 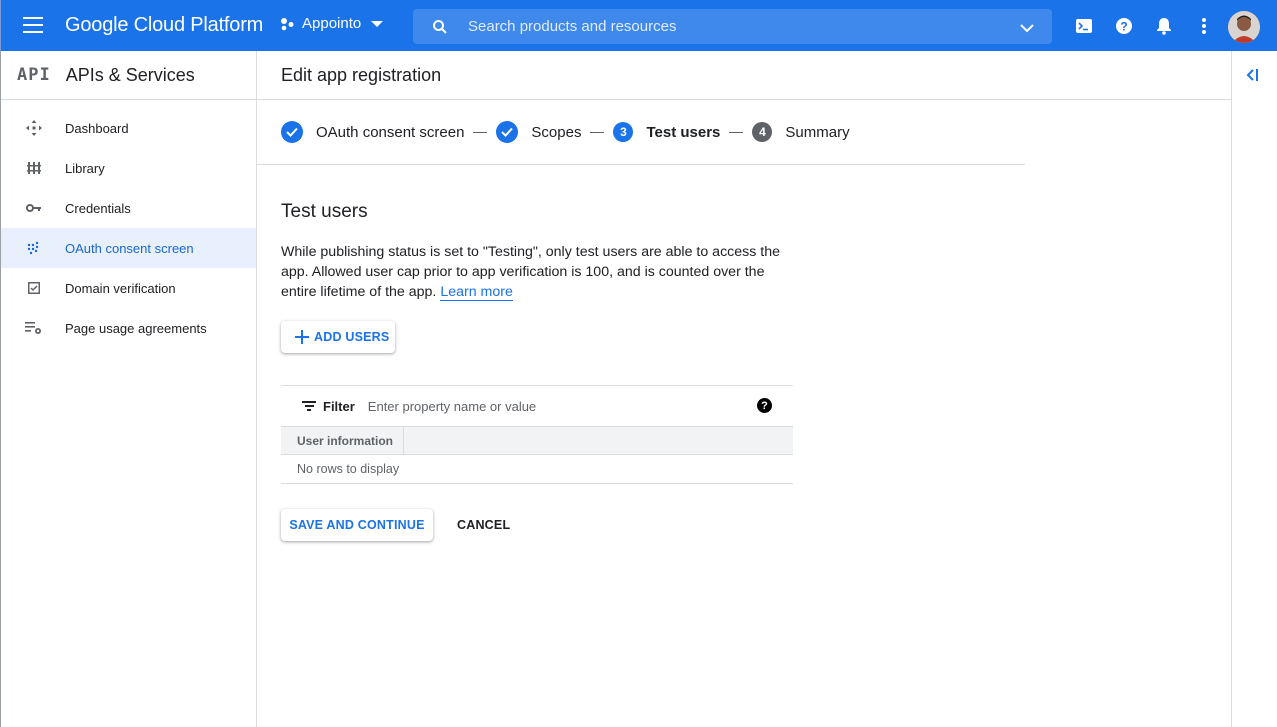 I want to click on sidebar-title: APIs & Services, so click(x=130, y=74).